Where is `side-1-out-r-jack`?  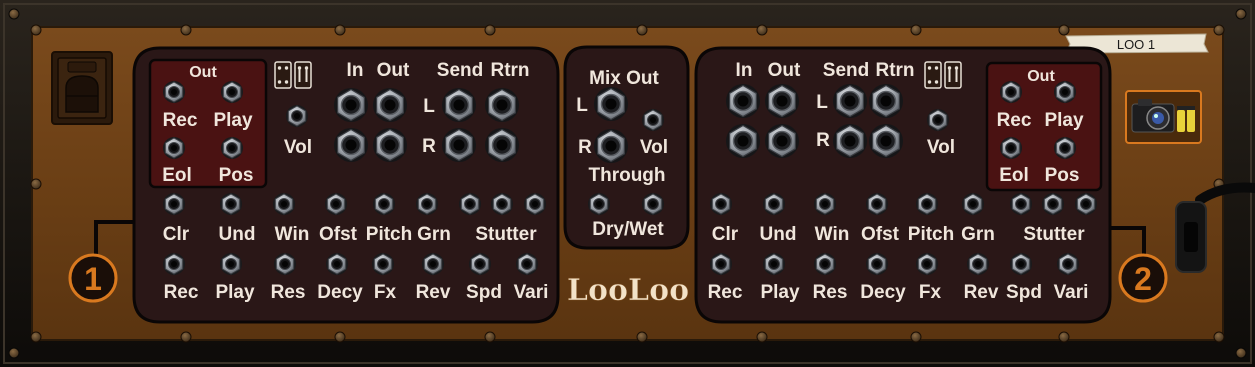 side-1-out-r-jack is located at coordinates (390, 145).